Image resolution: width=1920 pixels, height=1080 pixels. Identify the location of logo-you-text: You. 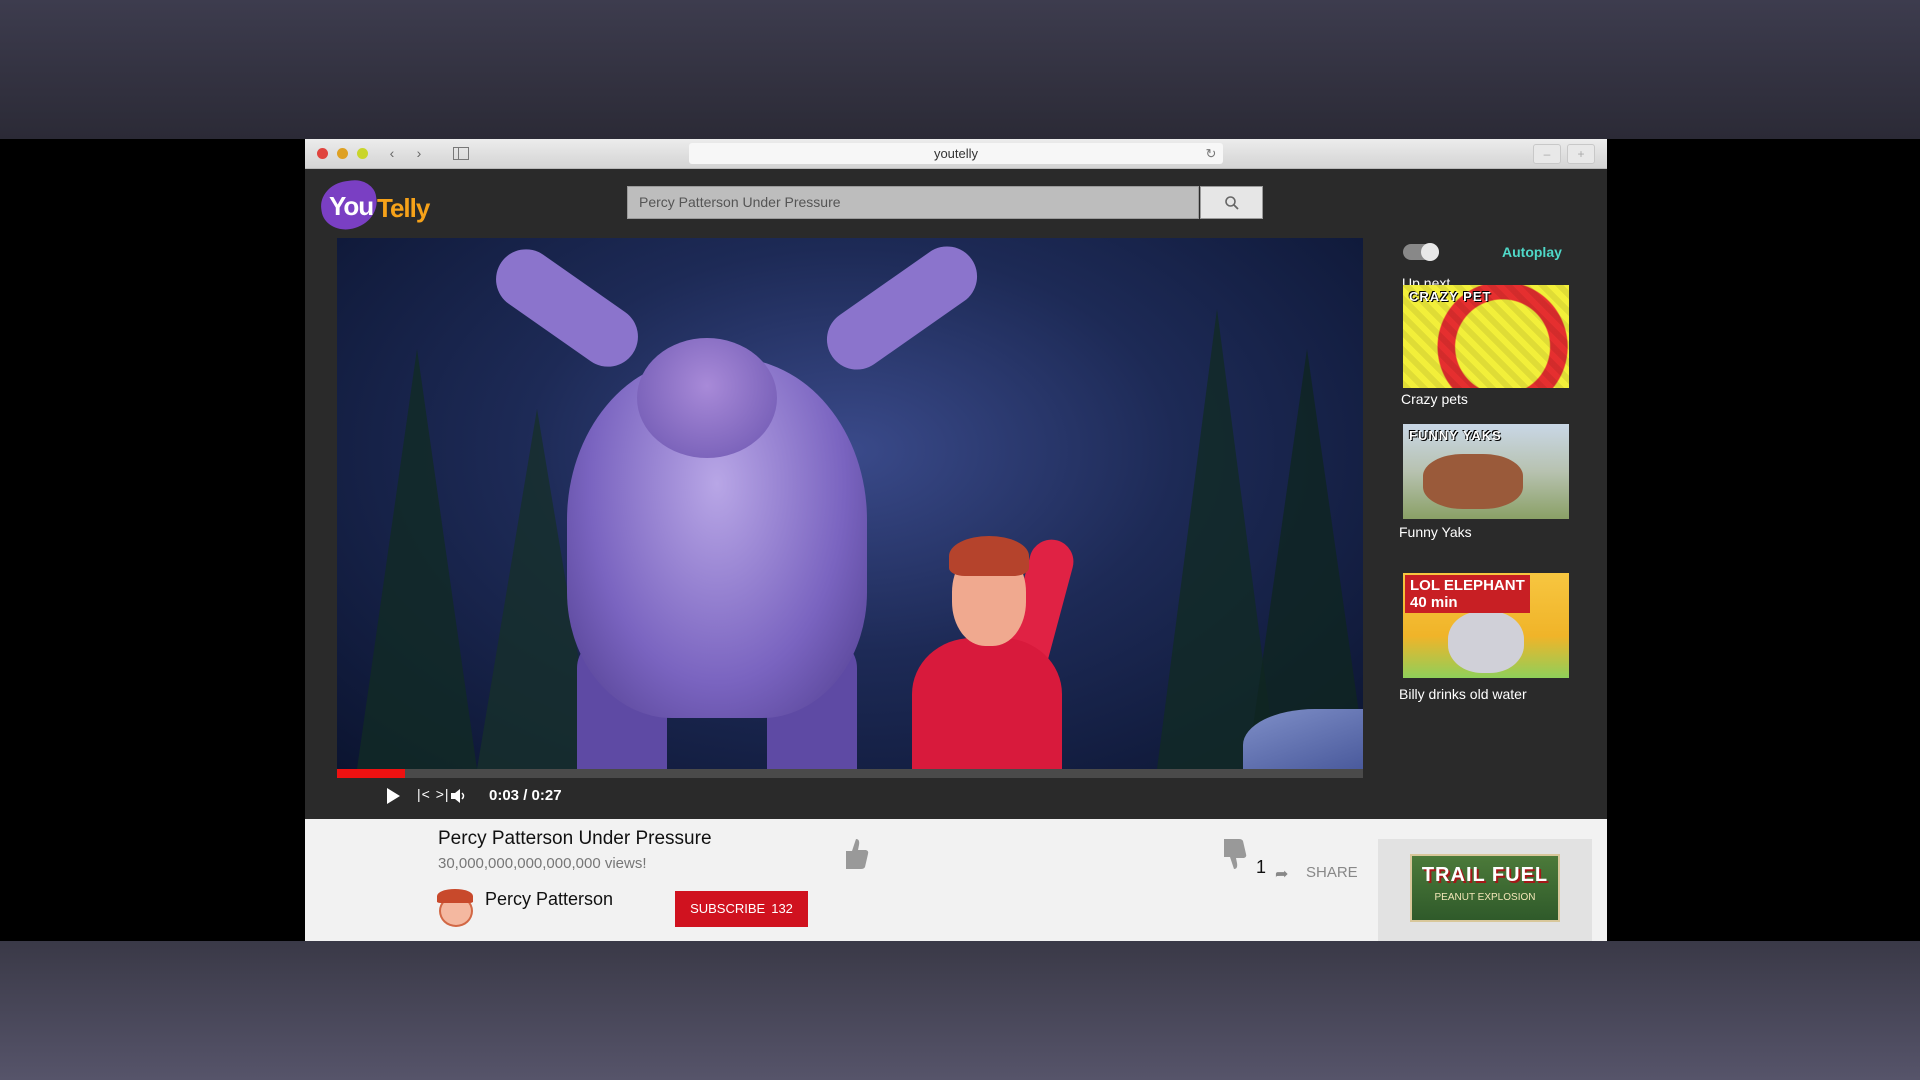
(351, 206).